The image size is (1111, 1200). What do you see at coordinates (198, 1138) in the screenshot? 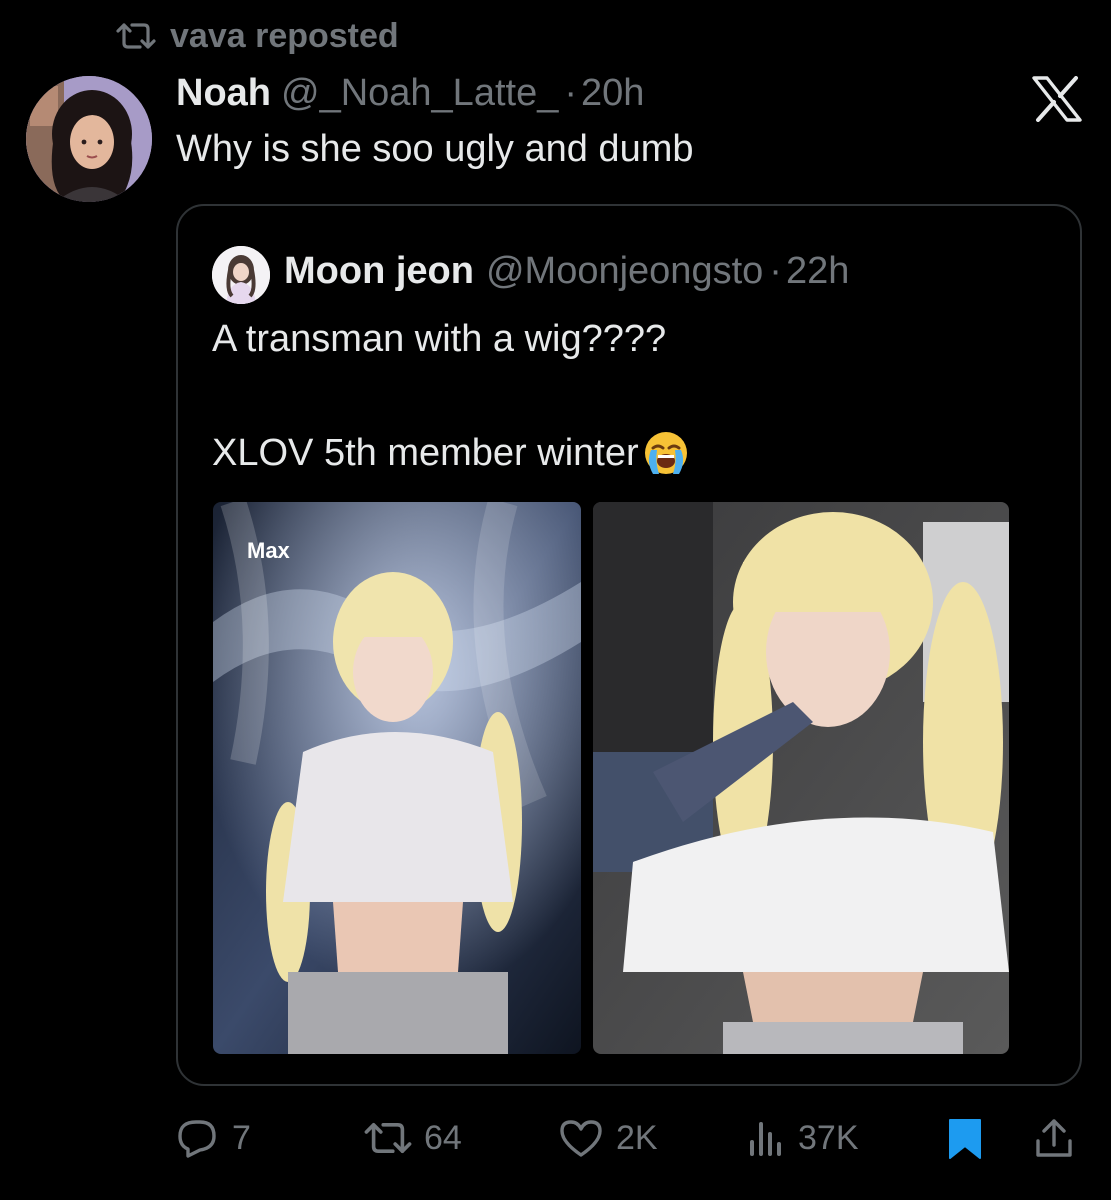
I see `reply-icon` at bounding box center [198, 1138].